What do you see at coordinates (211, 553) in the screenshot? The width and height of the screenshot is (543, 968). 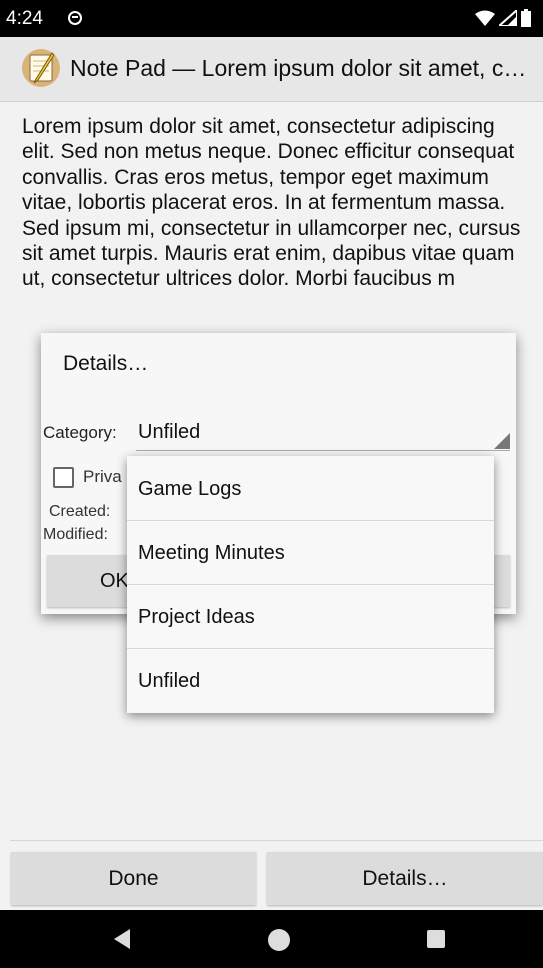 I see `option-label: Meeting Minutes` at bounding box center [211, 553].